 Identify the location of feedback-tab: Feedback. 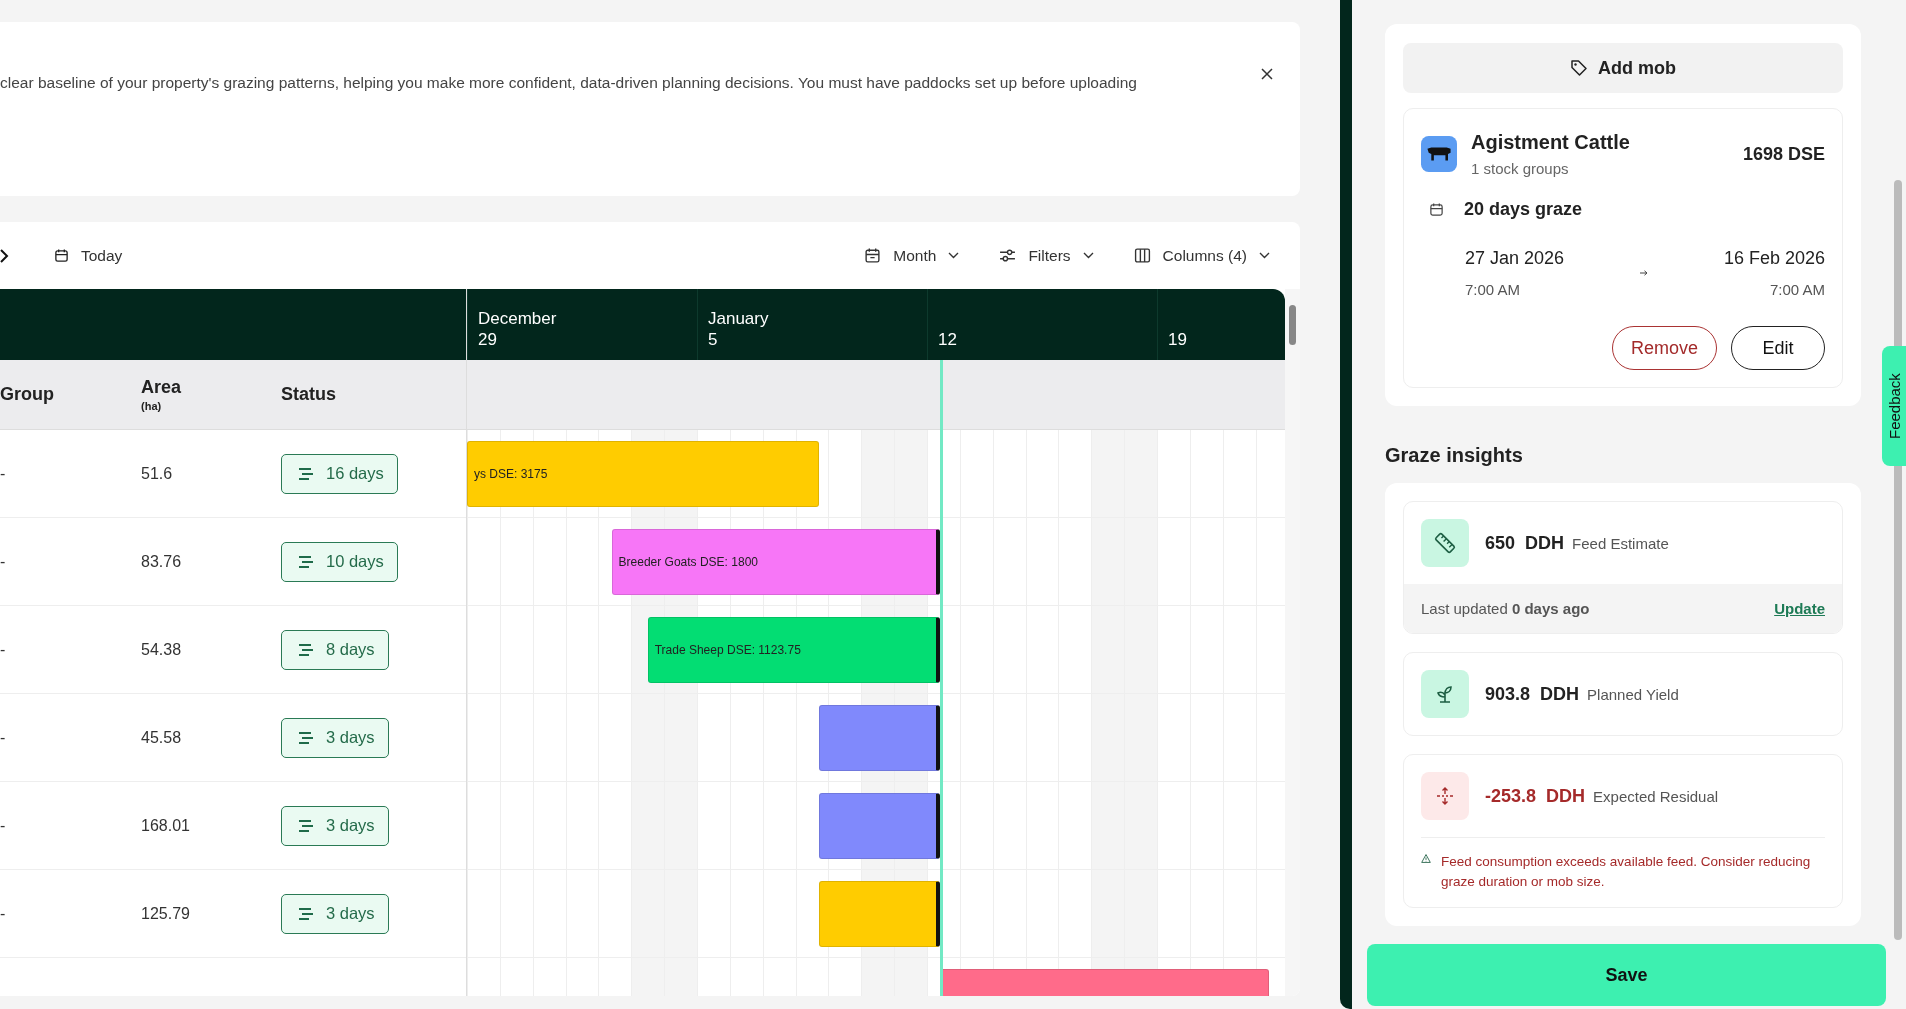
(1894, 406).